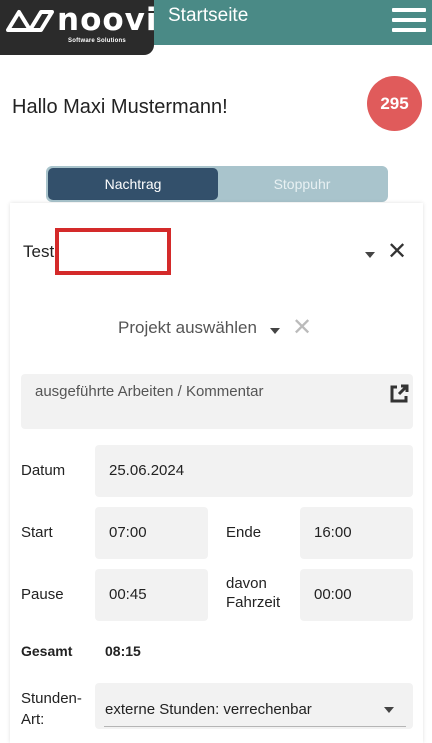 The image size is (432, 743). I want to click on notification-badge: 295, so click(394, 103).